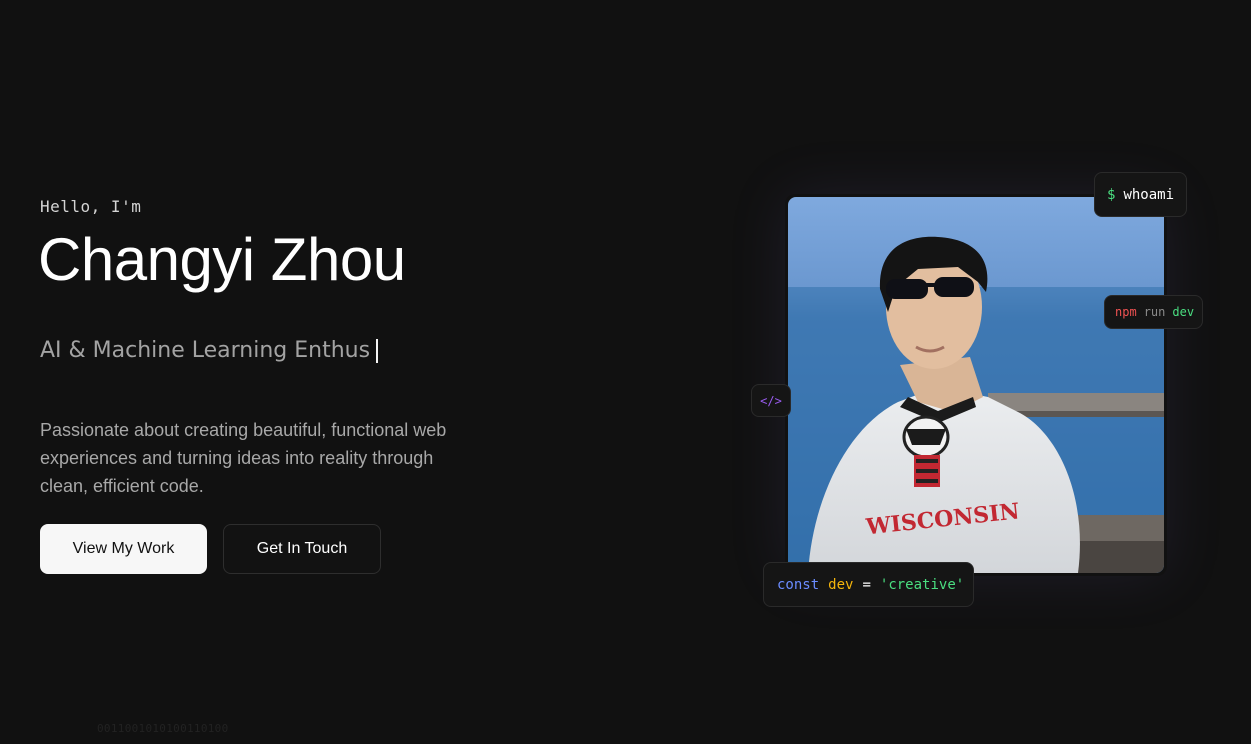 This screenshot has height=744, width=1251. What do you see at coordinates (922, 584) in the screenshot?
I see `creative-string: 'creative'` at bounding box center [922, 584].